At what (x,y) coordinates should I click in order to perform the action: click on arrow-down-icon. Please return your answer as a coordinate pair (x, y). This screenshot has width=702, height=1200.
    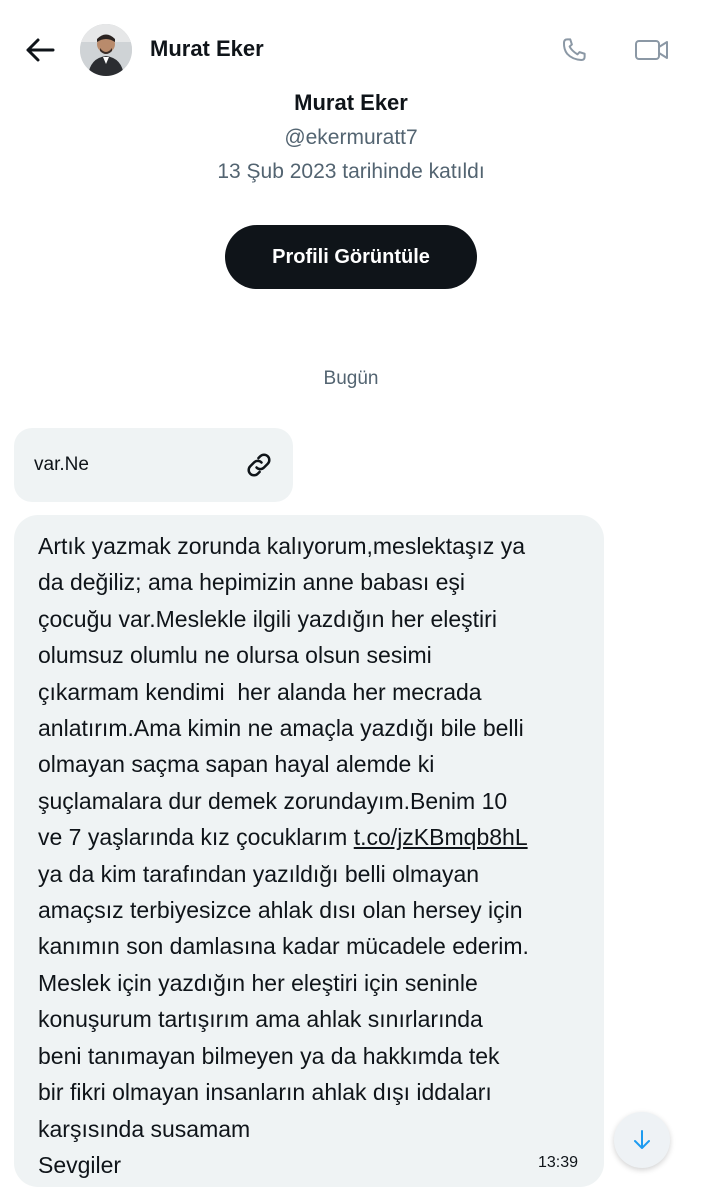
    Looking at the image, I should click on (642, 1139).